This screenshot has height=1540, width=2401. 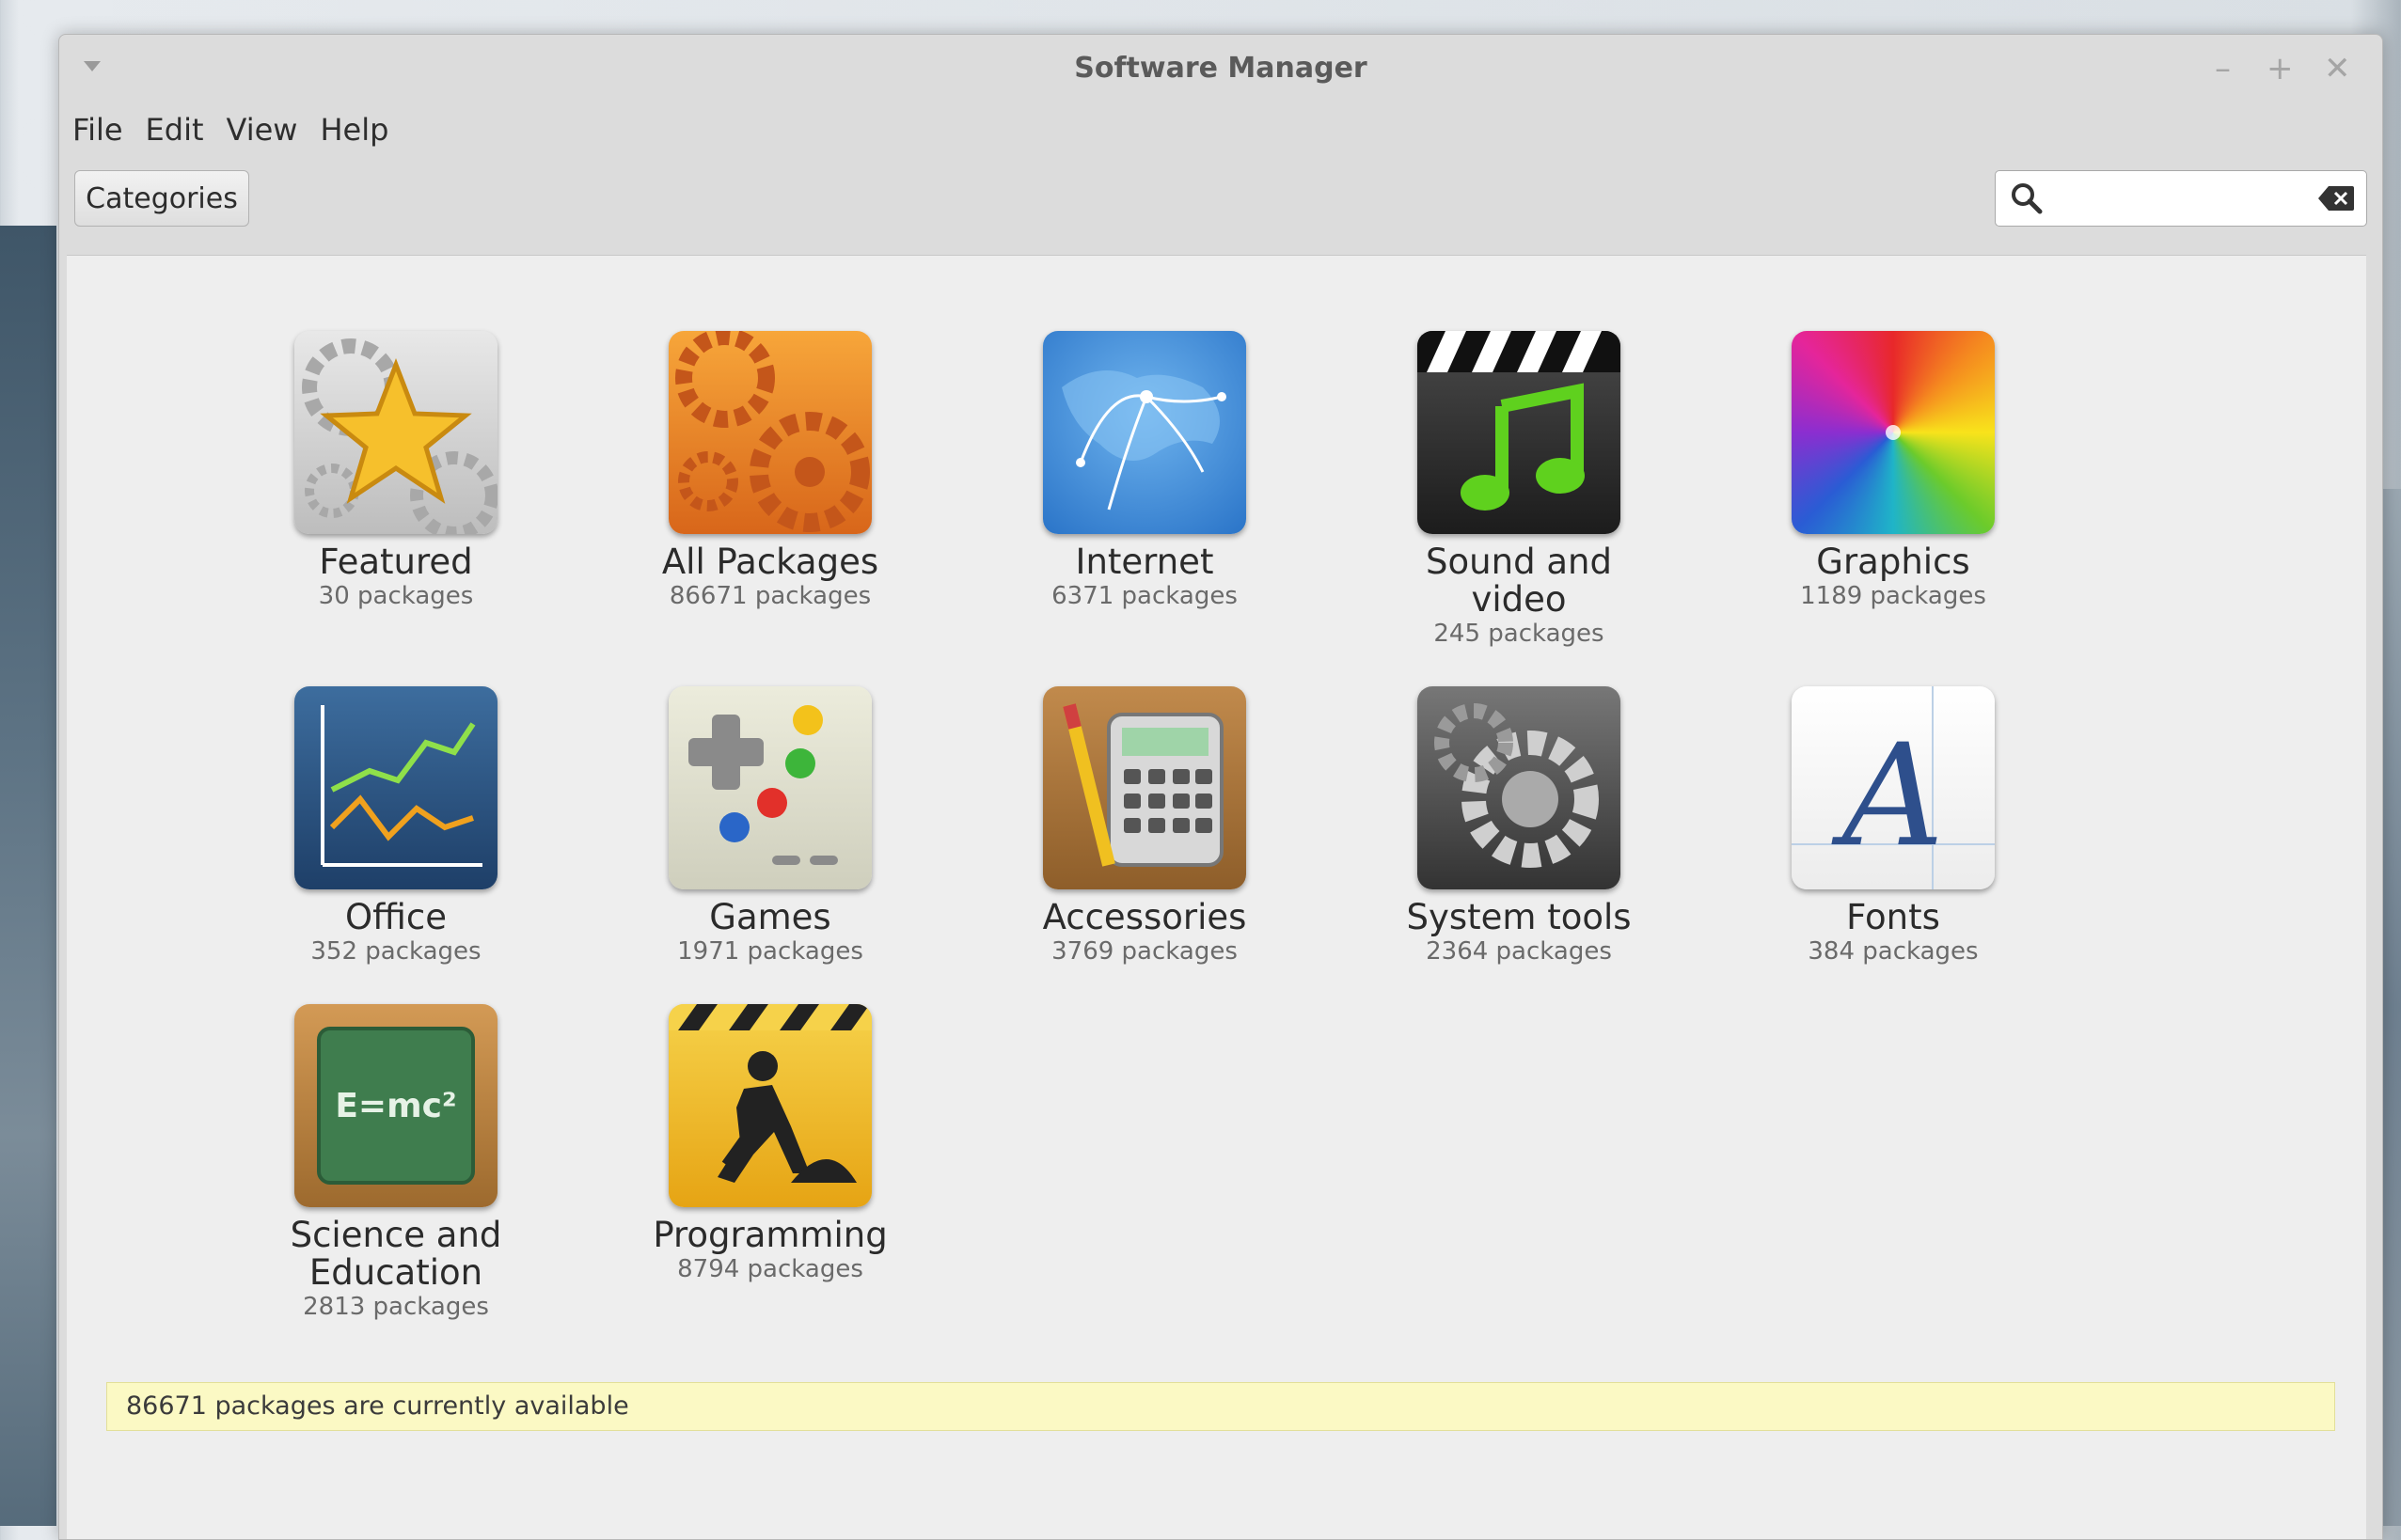 I want to click on category-internet: Internet 6371 packages, so click(x=1144, y=471).